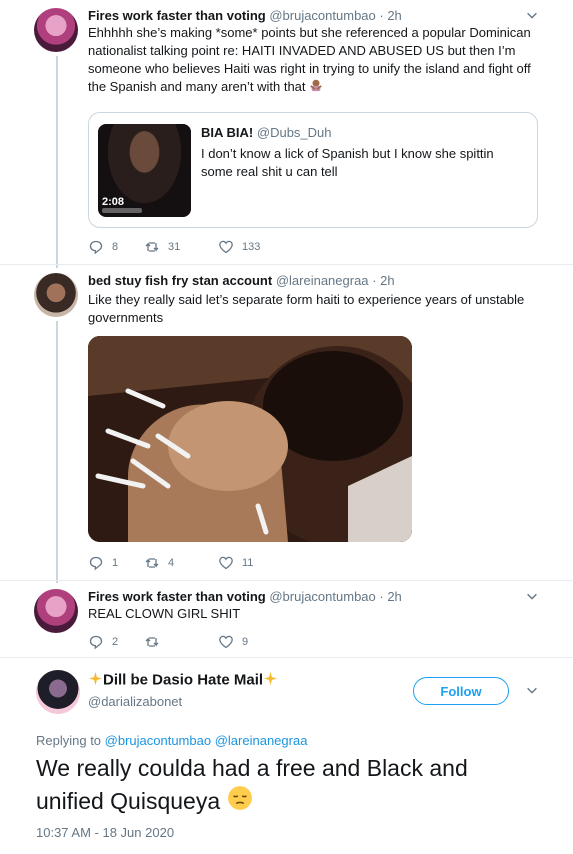  Describe the element at coordinates (105, 832) in the screenshot. I see `tweet-timestamp: 10:37 AM - 18 Jun 2020` at that location.